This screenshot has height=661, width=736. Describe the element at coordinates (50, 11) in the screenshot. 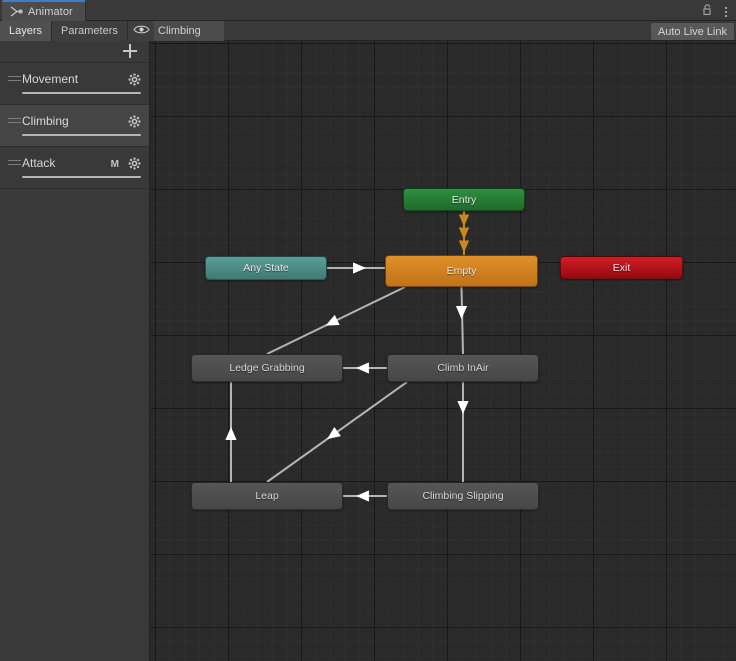

I see `tab-animator-label: Animator` at that location.